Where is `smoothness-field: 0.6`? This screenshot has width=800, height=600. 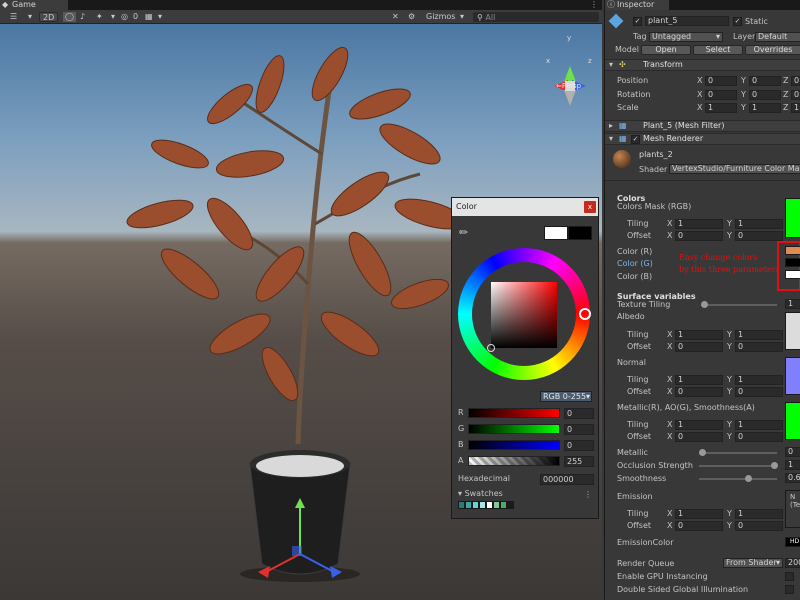 smoothness-field: 0.6 is located at coordinates (792, 478).